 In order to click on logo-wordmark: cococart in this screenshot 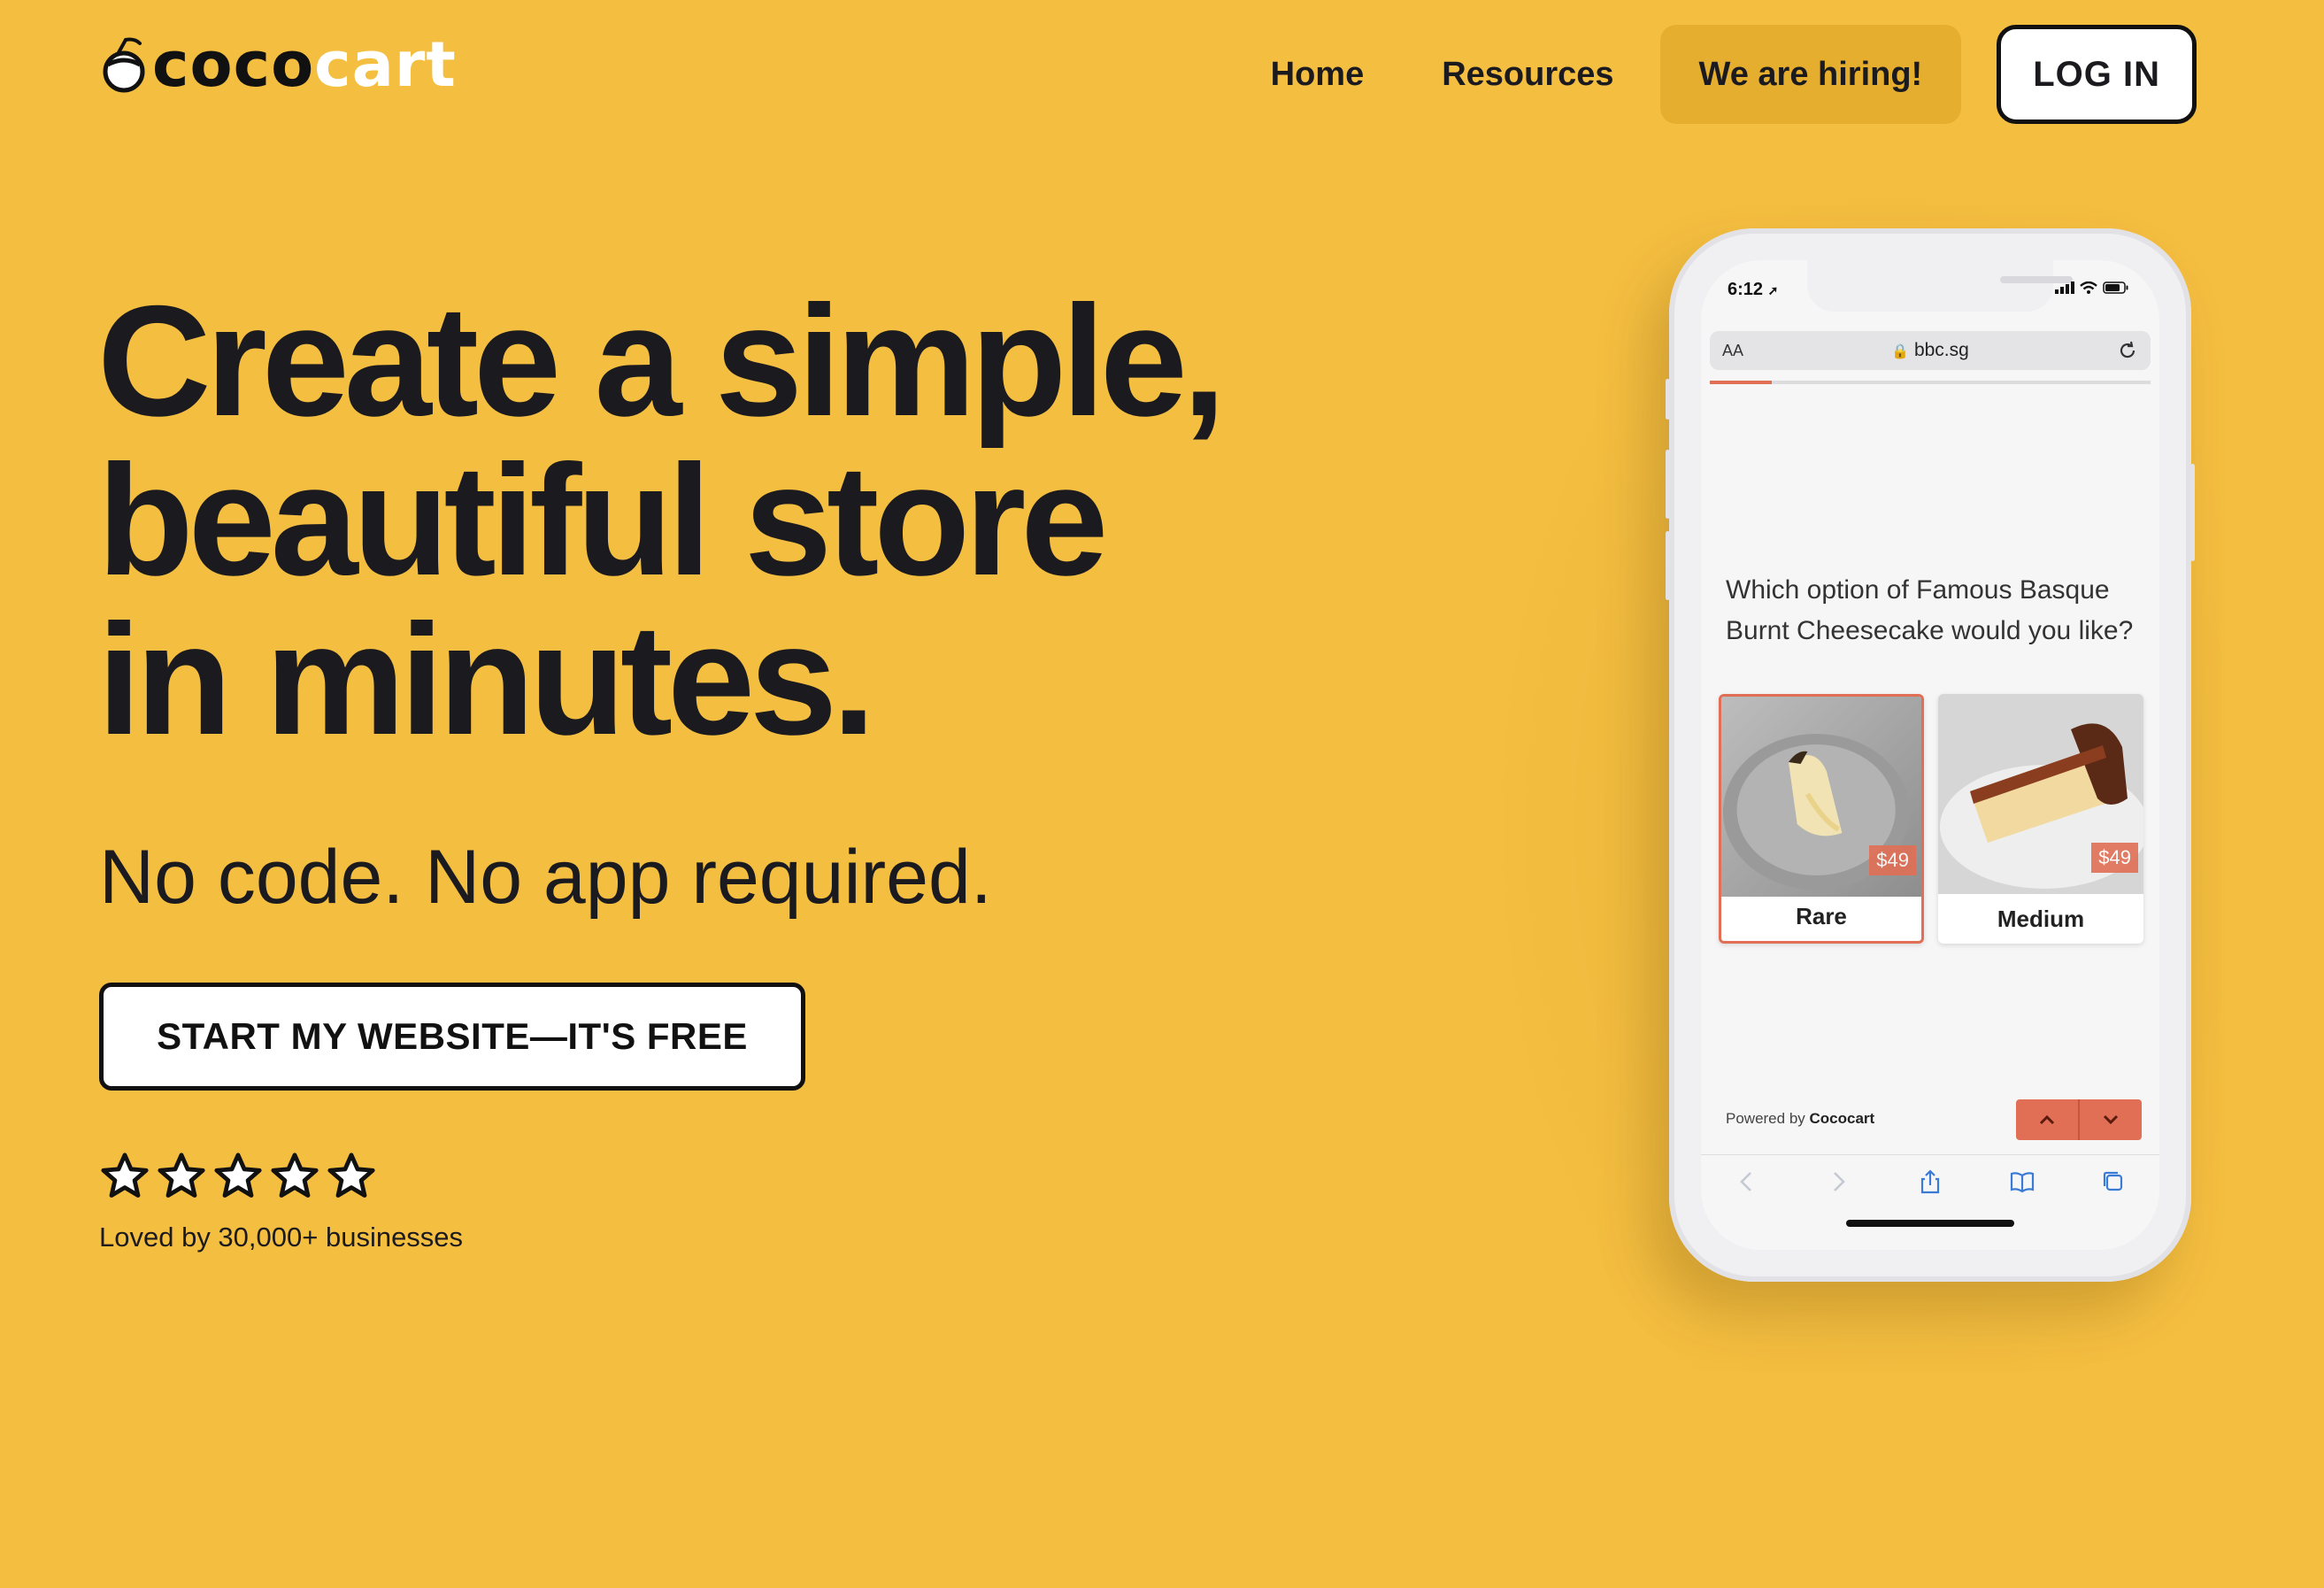, I will do `click(304, 65)`.